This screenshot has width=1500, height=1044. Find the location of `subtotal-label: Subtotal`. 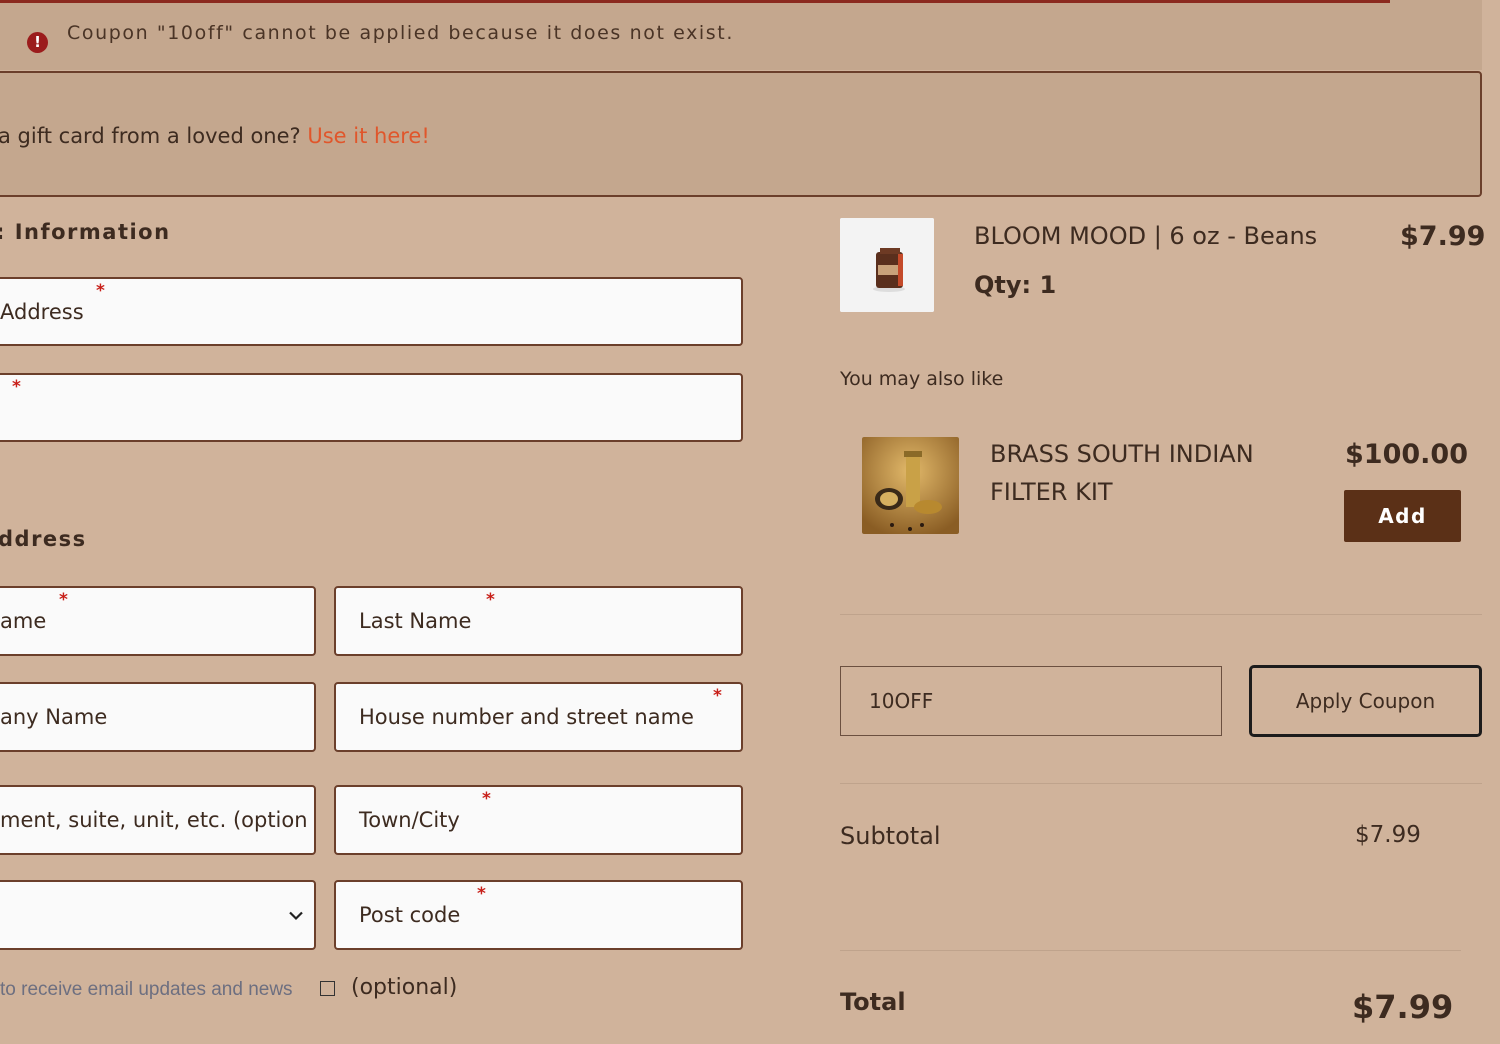

subtotal-label: Subtotal is located at coordinates (890, 836).